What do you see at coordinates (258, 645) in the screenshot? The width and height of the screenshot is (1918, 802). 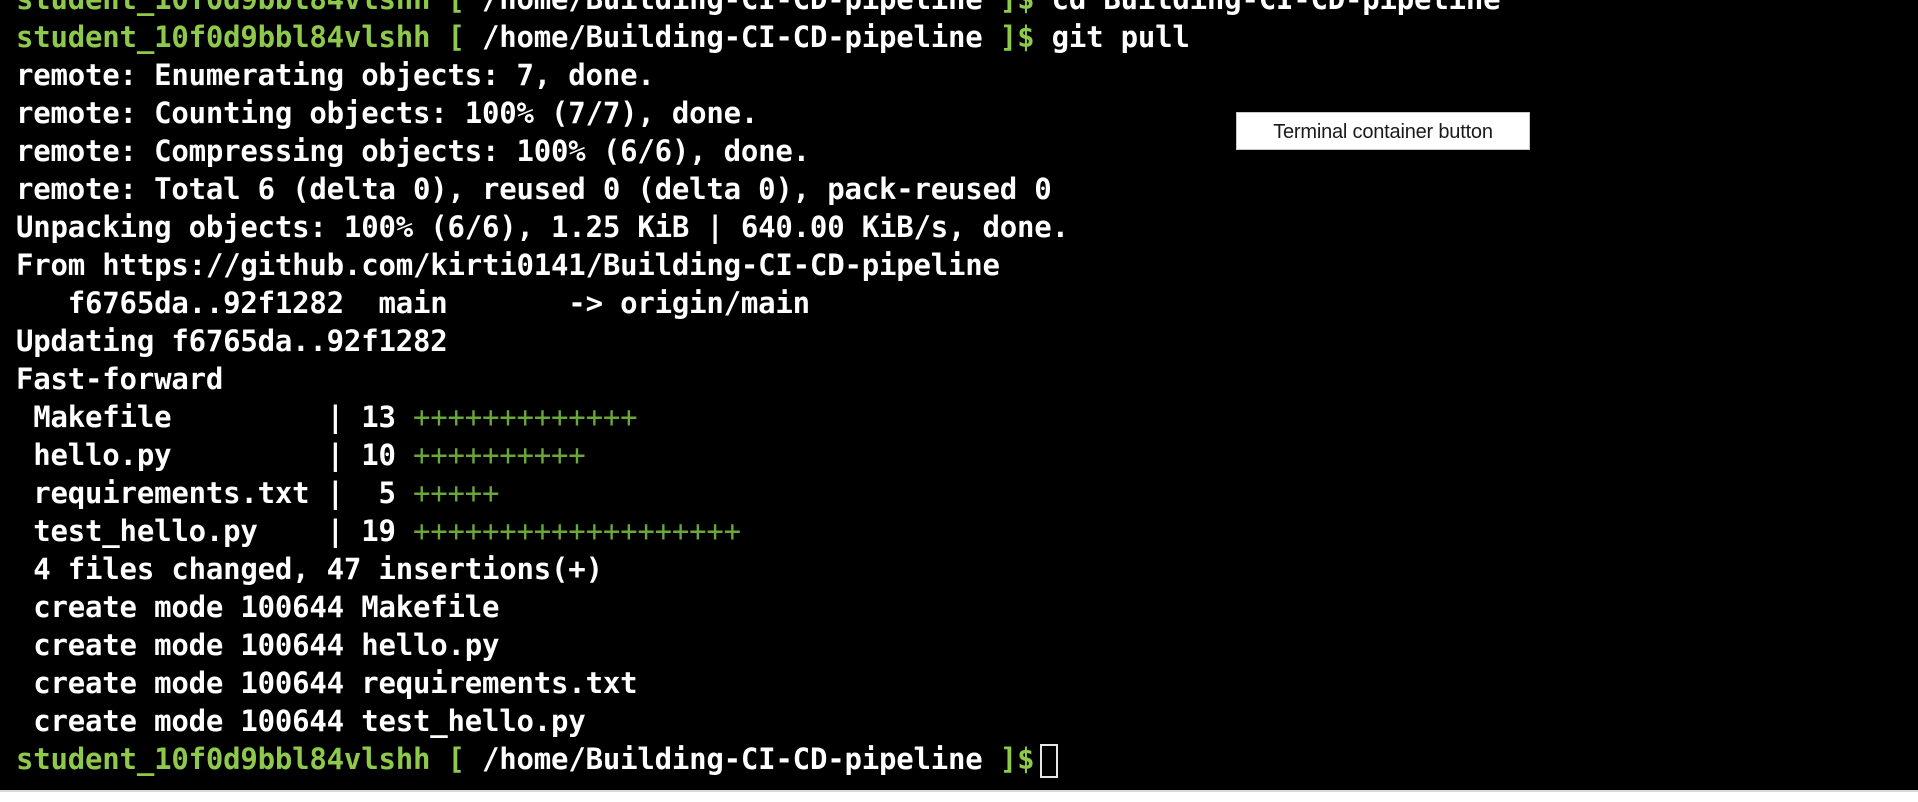 I see `terminal-output-line: create mode 100644 hello.py` at bounding box center [258, 645].